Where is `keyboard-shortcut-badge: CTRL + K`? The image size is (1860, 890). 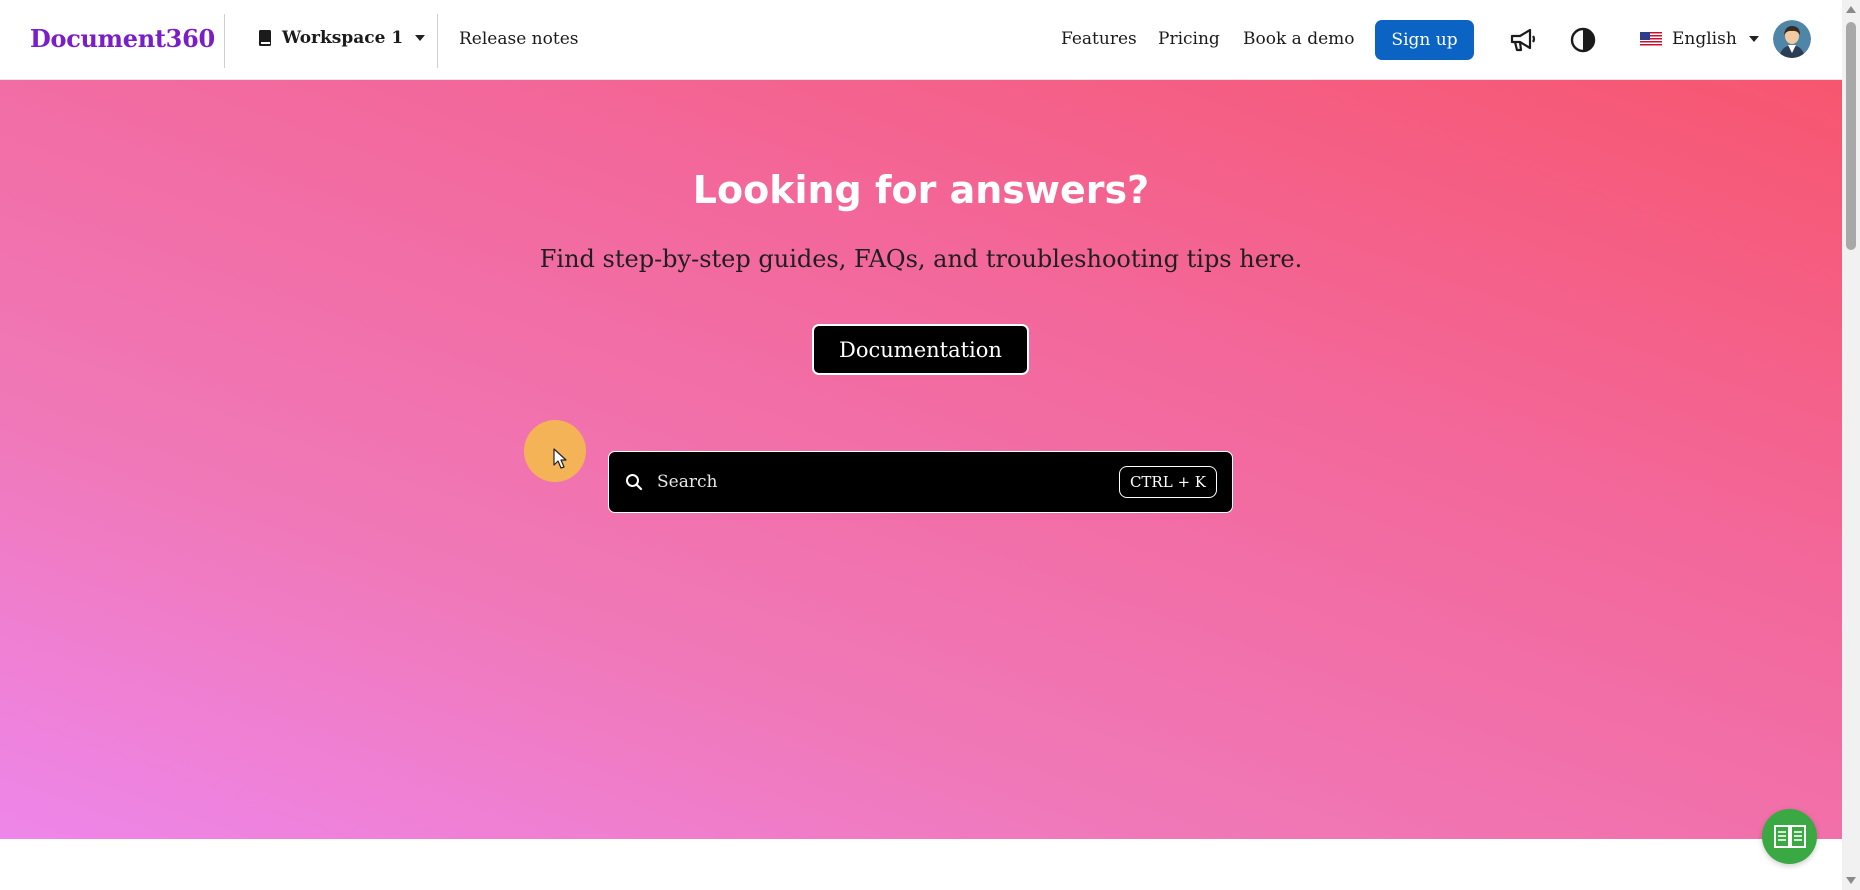 keyboard-shortcut-badge: CTRL + K is located at coordinates (1167, 482).